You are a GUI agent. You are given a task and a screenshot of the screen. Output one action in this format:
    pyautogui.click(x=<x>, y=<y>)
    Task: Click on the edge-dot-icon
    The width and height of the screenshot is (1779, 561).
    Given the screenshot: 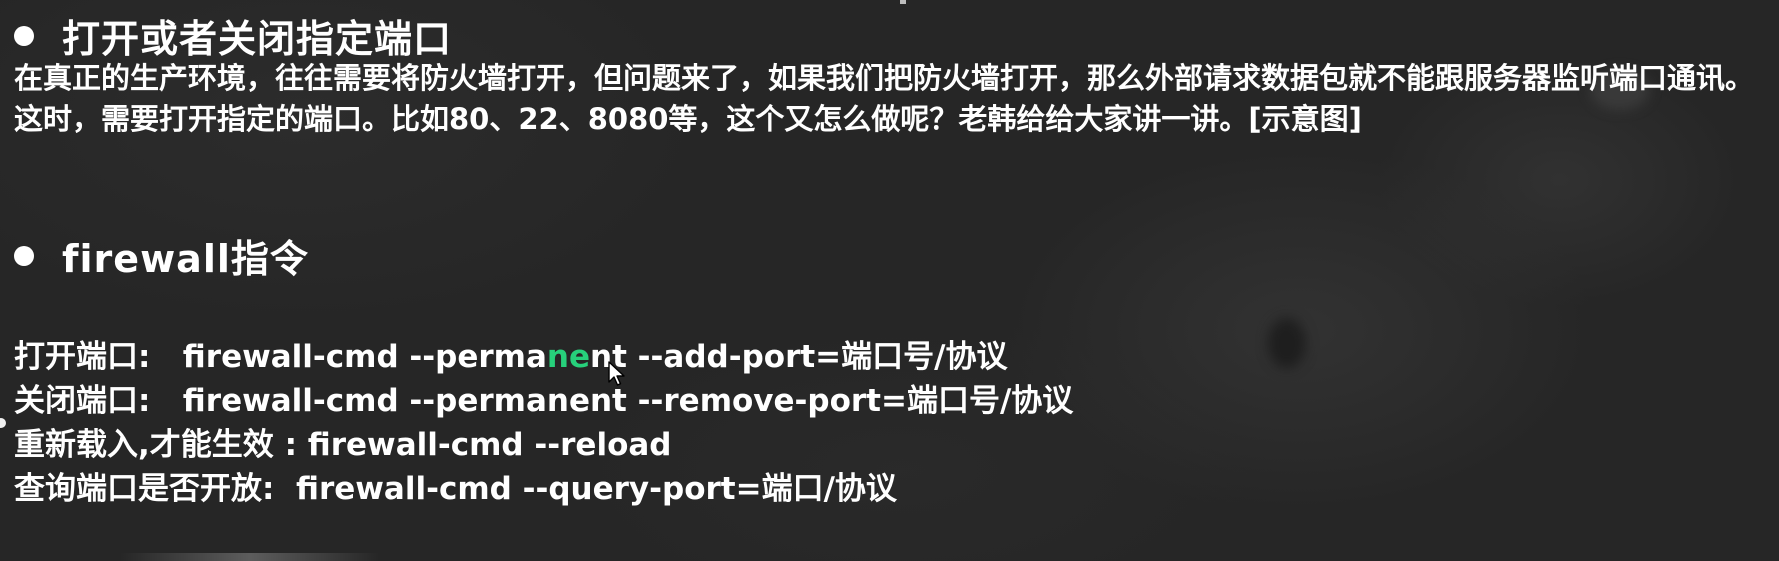 What is the action you would take?
    pyautogui.click(x=3, y=423)
    